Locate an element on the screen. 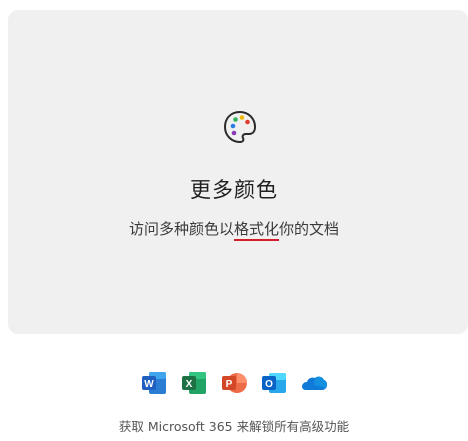 This screenshot has height=441, width=468. app-icon-row: W X P O is located at coordinates (234, 383).